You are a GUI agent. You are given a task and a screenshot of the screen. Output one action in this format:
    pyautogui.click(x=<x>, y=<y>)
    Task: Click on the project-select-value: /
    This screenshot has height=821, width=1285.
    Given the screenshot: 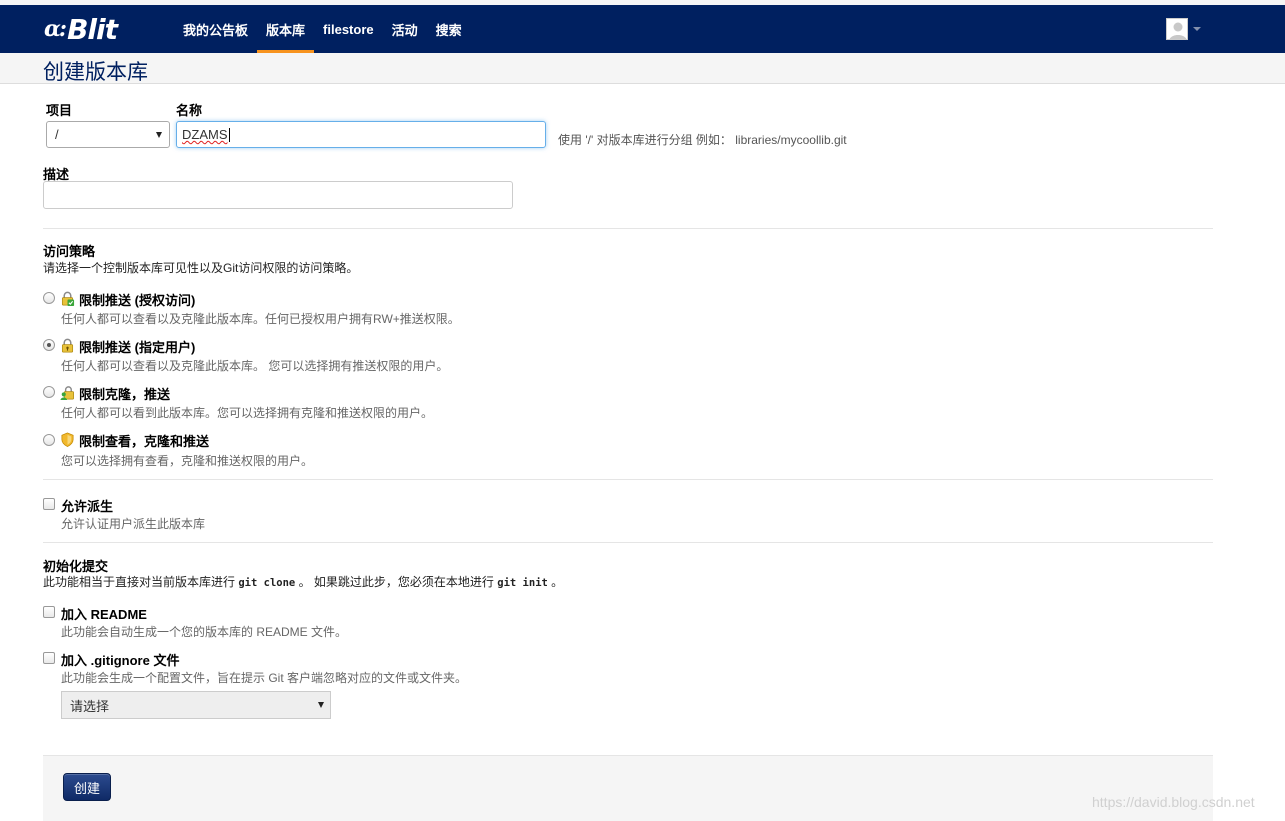 What is the action you would take?
    pyautogui.click(x=57, y=134)
    